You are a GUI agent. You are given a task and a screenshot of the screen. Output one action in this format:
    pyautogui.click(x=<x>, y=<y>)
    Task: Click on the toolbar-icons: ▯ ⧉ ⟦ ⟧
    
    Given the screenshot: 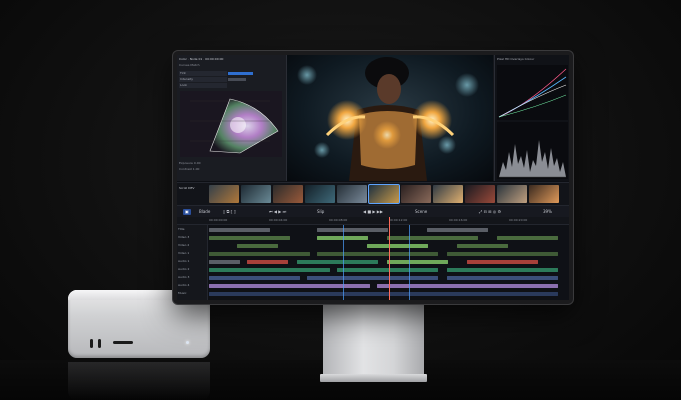 What is the action you would take?
    pyautogui.click(x=229, y=212)
    